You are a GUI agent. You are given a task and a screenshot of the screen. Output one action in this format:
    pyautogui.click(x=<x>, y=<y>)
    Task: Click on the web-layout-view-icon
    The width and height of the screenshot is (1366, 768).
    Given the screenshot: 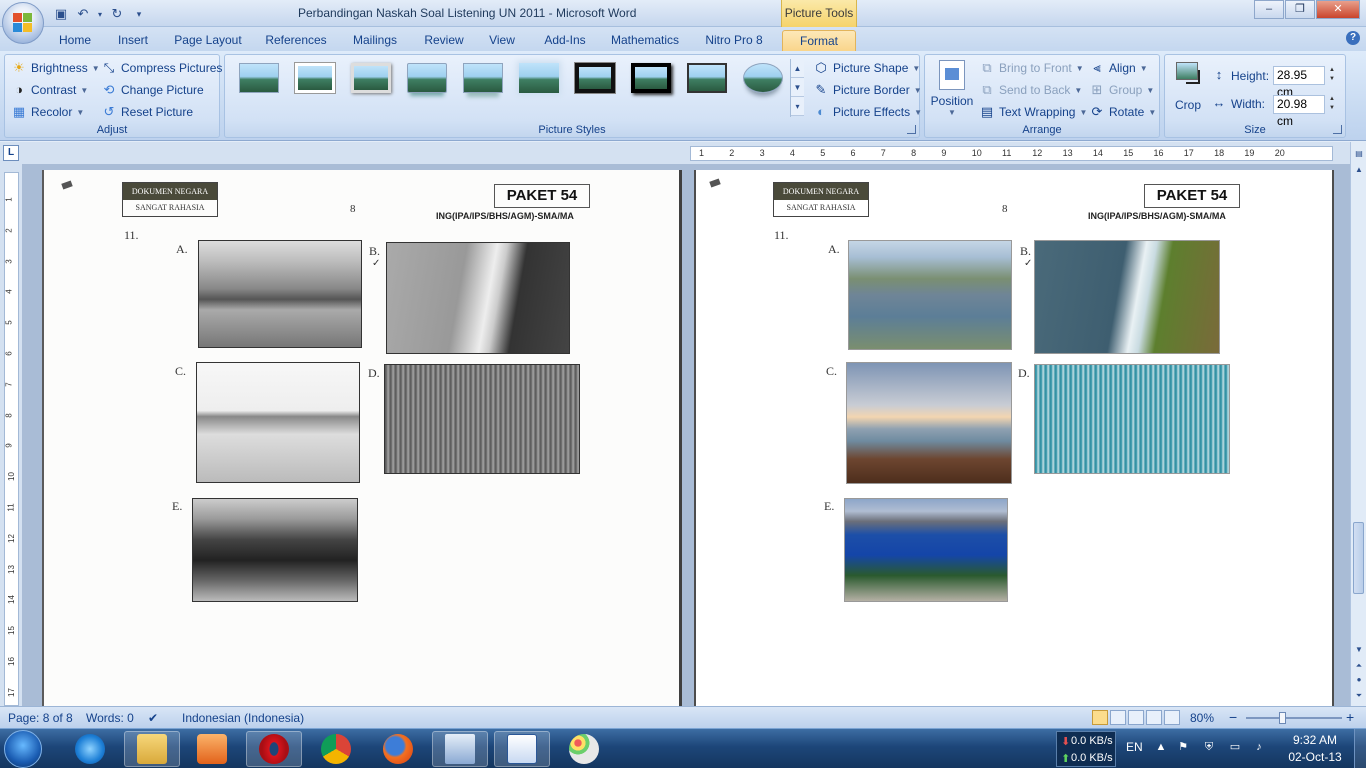 What is the action you would take?
    pyautogui.click(x=1136, y=717)
    